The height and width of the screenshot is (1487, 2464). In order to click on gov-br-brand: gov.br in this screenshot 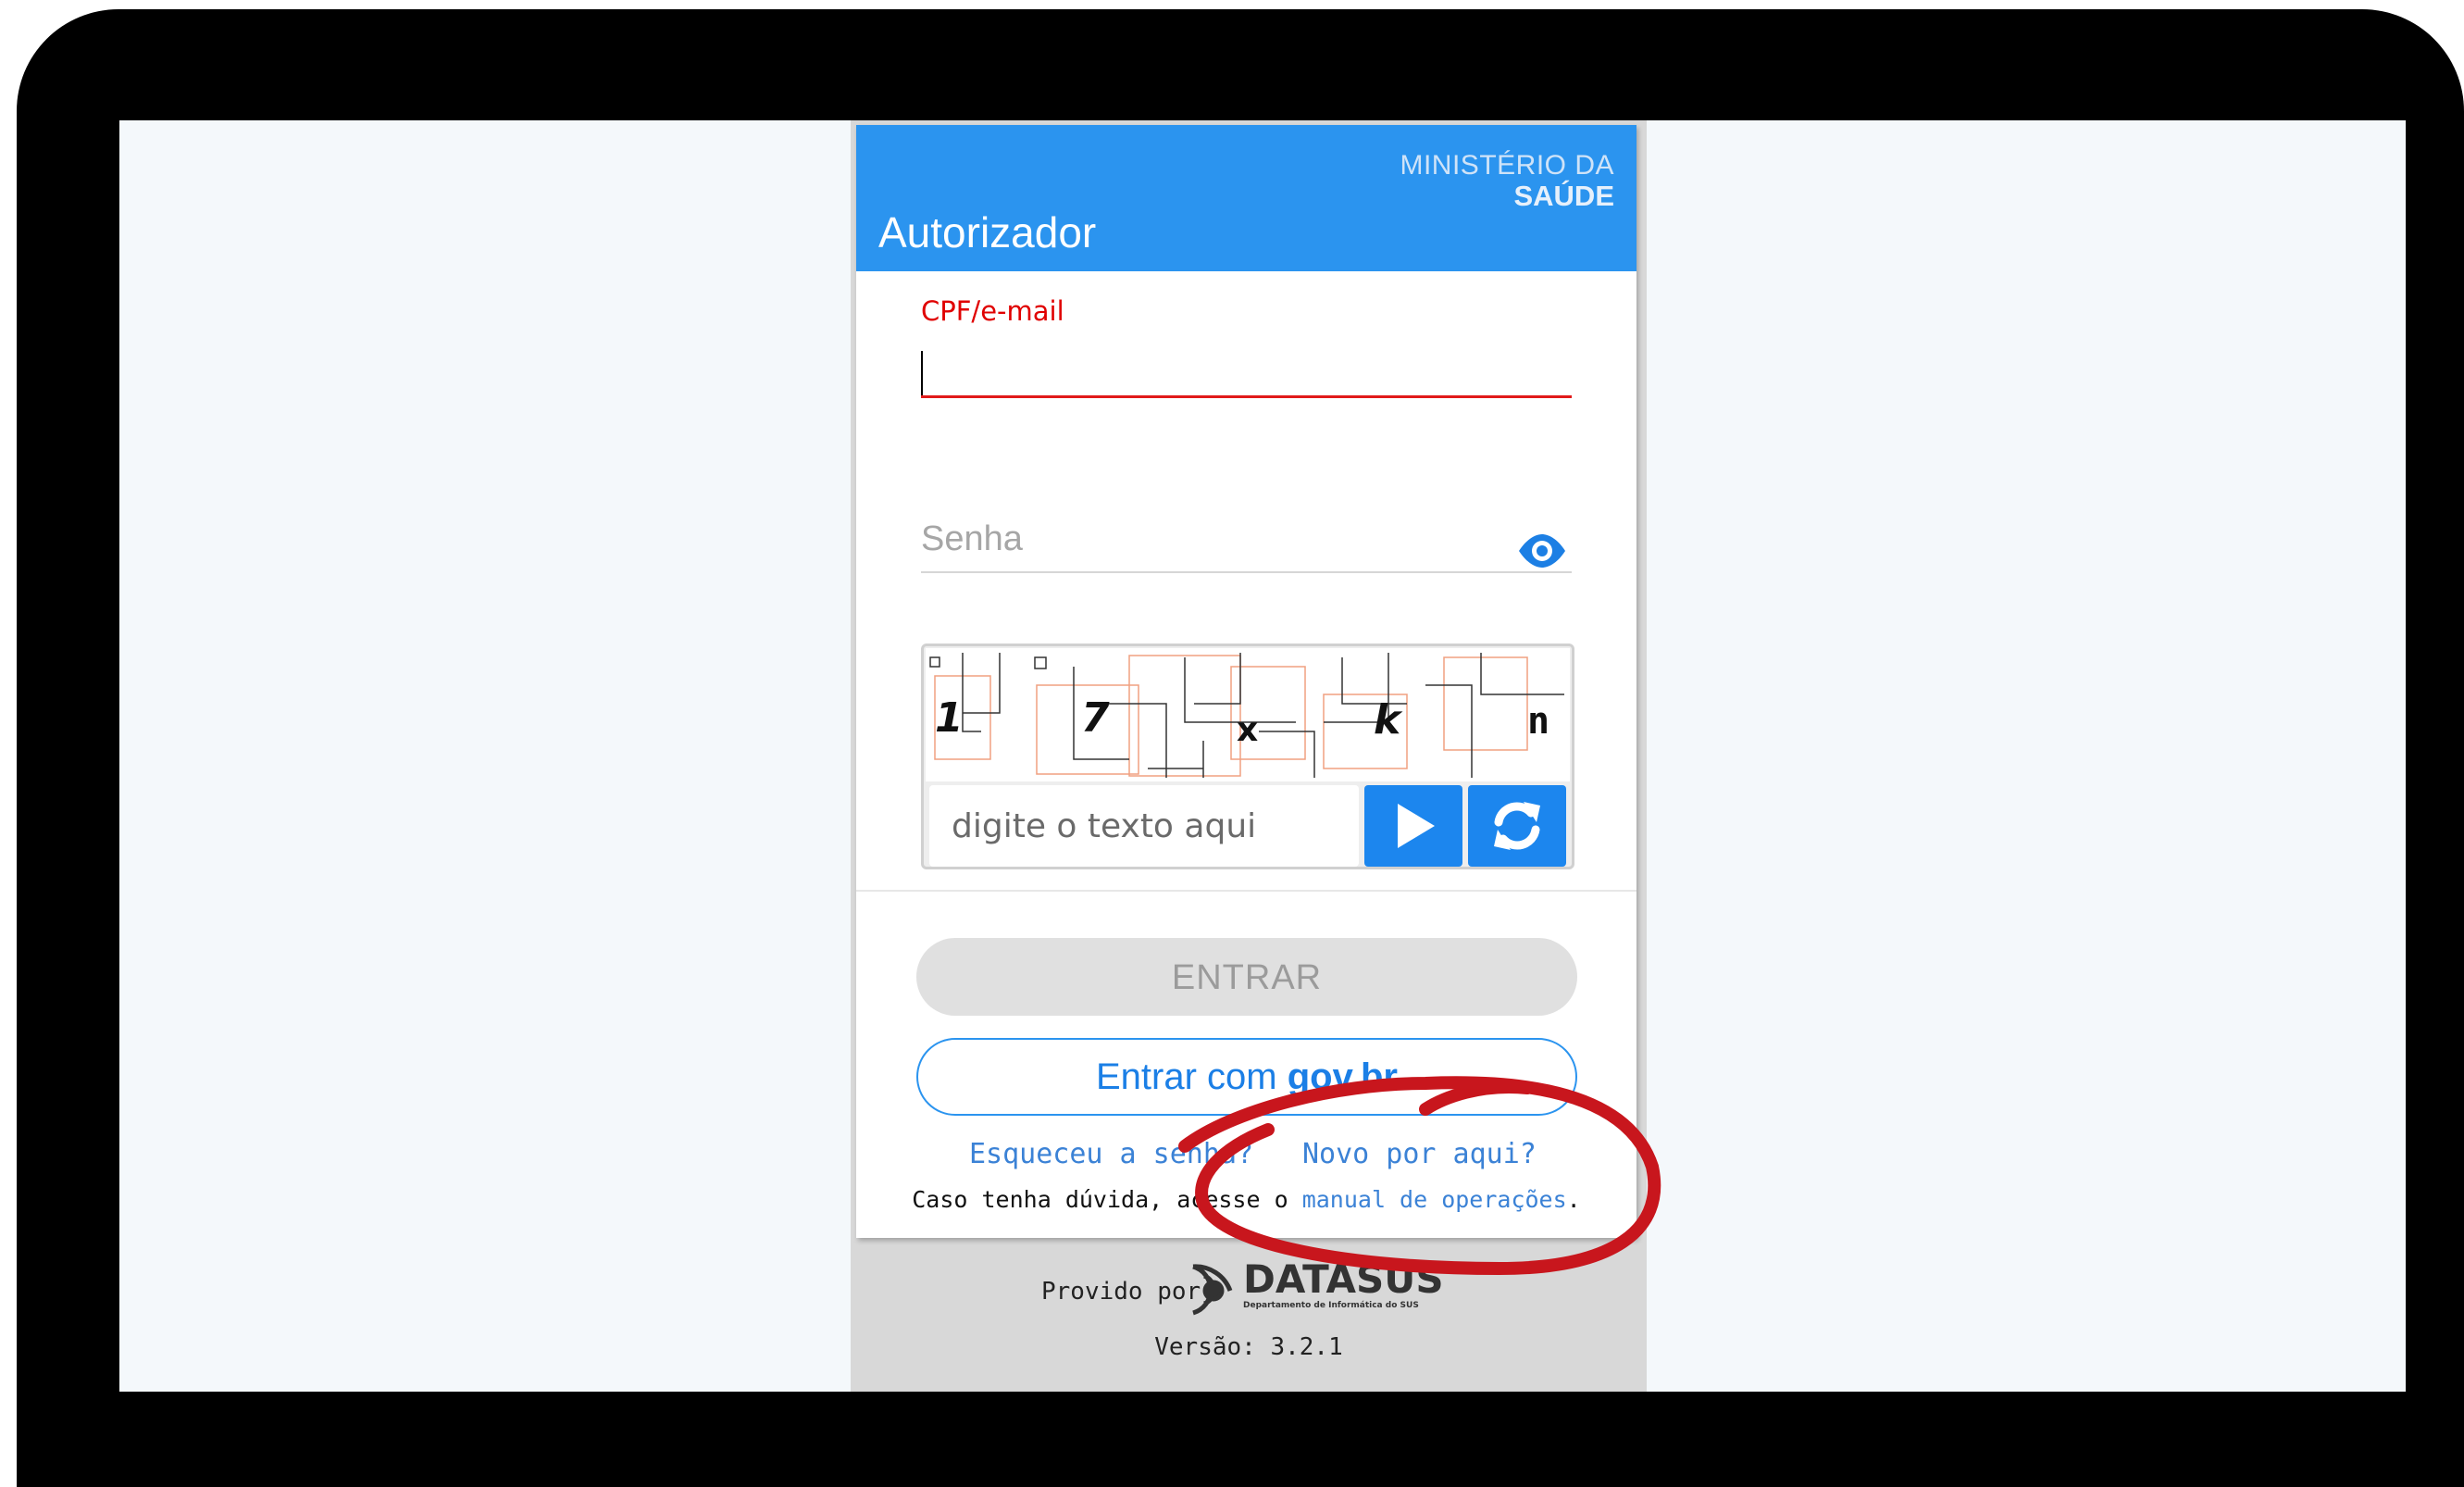, I will do `click(1342, 1077)`.